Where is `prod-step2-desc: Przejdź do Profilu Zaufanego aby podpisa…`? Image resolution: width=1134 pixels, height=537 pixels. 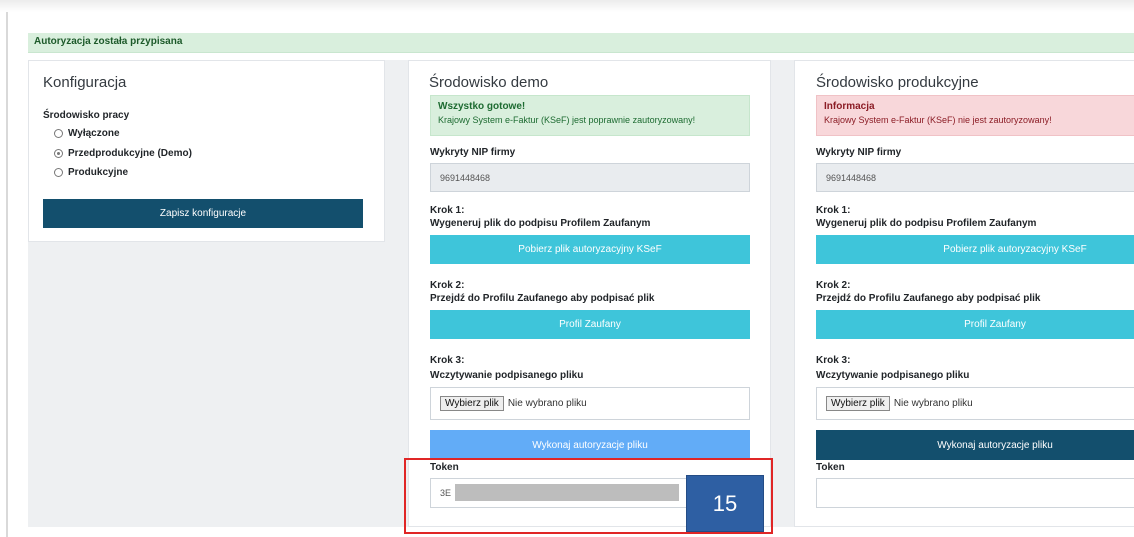 prod-step2-desc: Przejdź do Profilu Zaufanego aby podpisa… is located at coordinates (928, 298).